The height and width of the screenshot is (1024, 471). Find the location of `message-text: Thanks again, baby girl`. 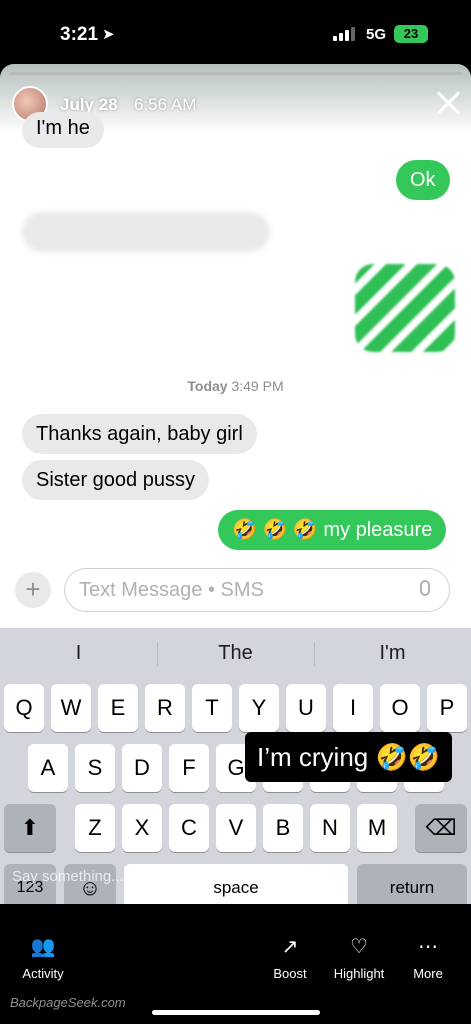

message-text: Thanks again, baby girl is located at coordinates (139, 434).